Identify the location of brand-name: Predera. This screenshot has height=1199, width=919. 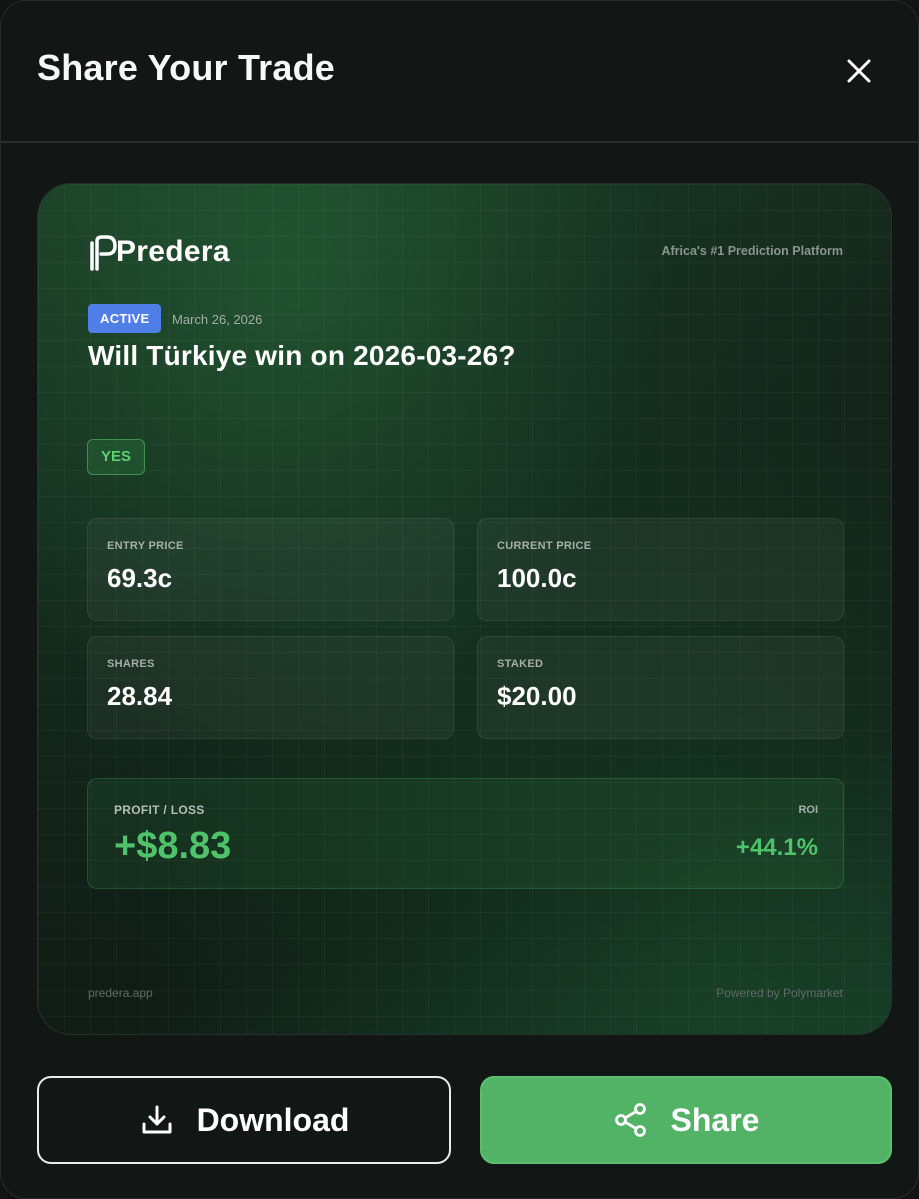
(173, 251).